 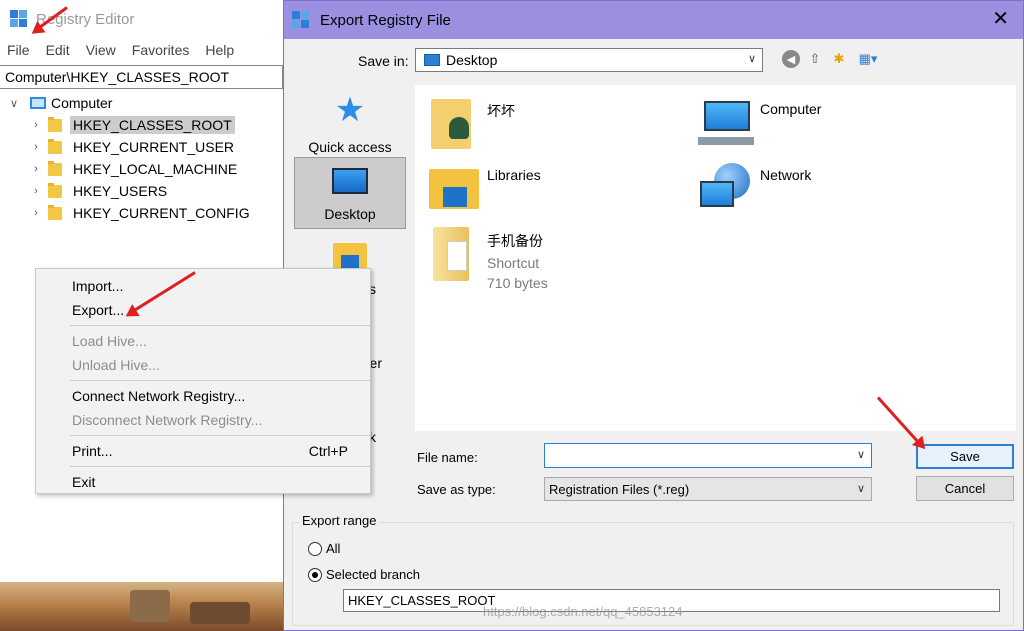 I want to click on star-icon: ★, so click(x=350, y=110).